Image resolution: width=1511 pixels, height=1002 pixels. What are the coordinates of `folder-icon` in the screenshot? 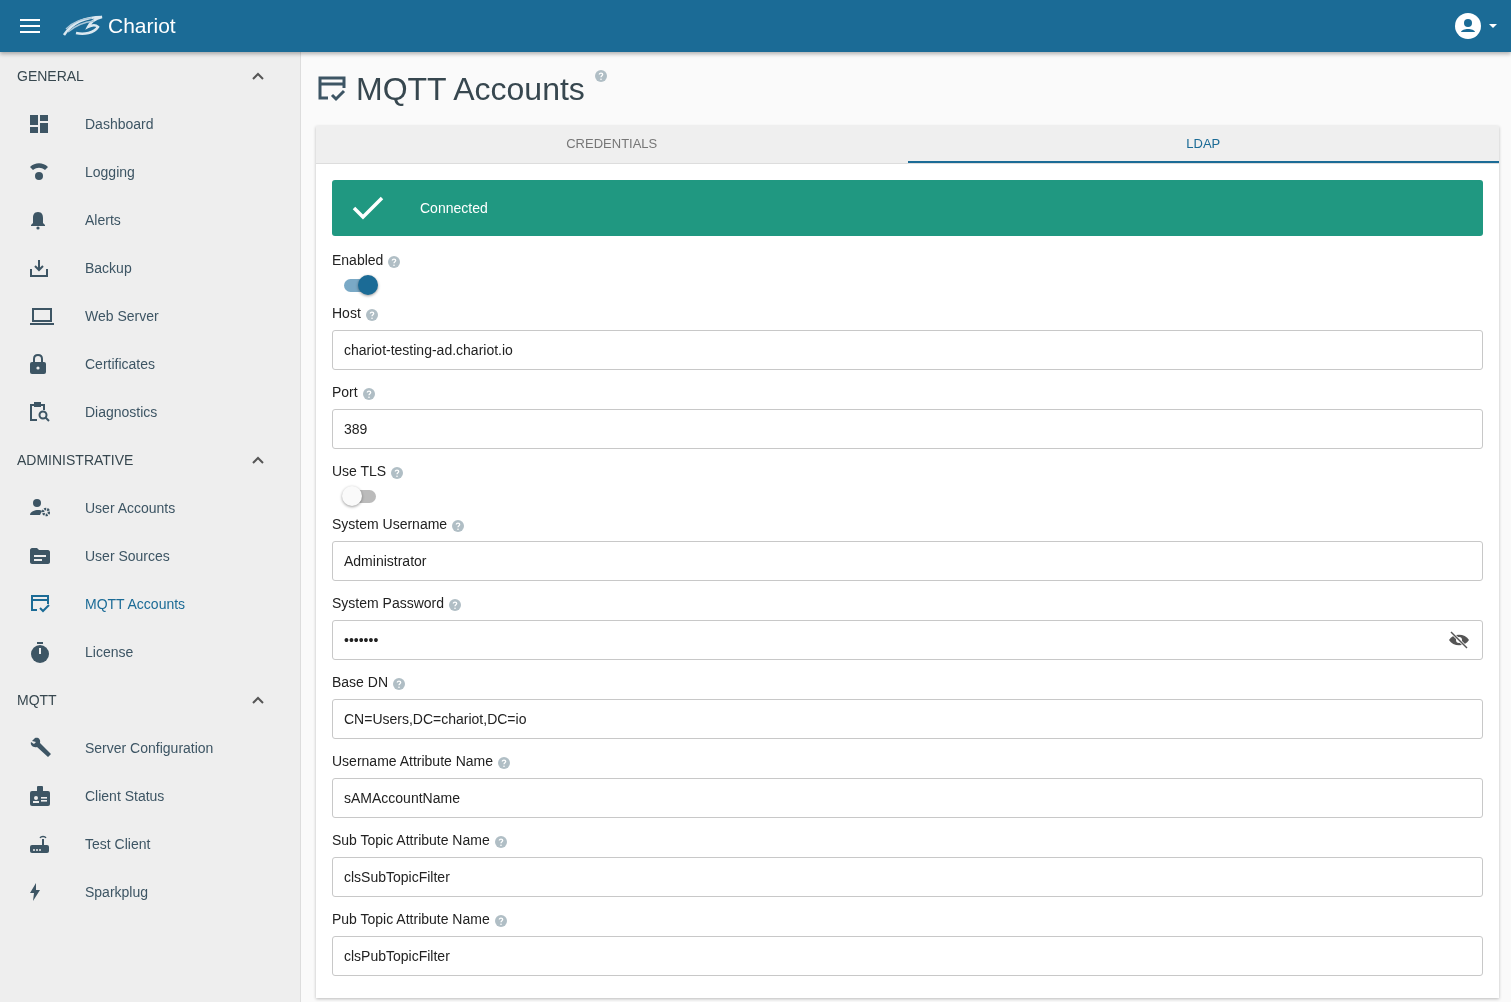 It's located at (40, 556).